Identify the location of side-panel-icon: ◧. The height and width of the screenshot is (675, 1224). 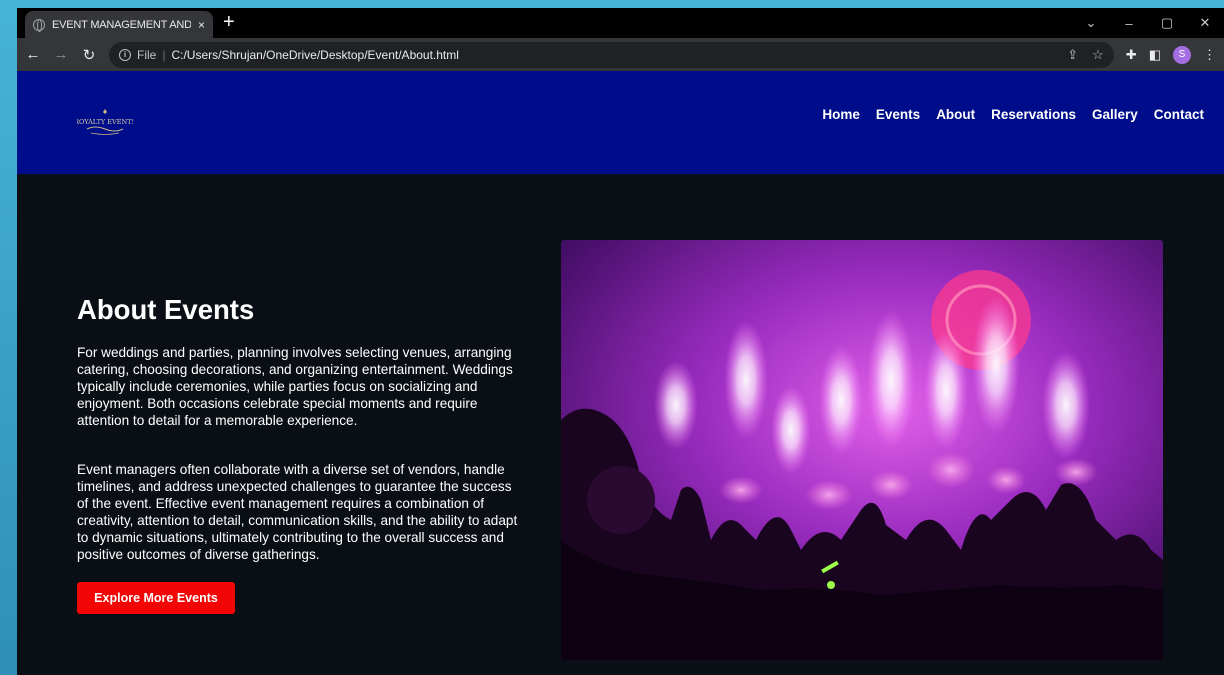
(1155, 55).